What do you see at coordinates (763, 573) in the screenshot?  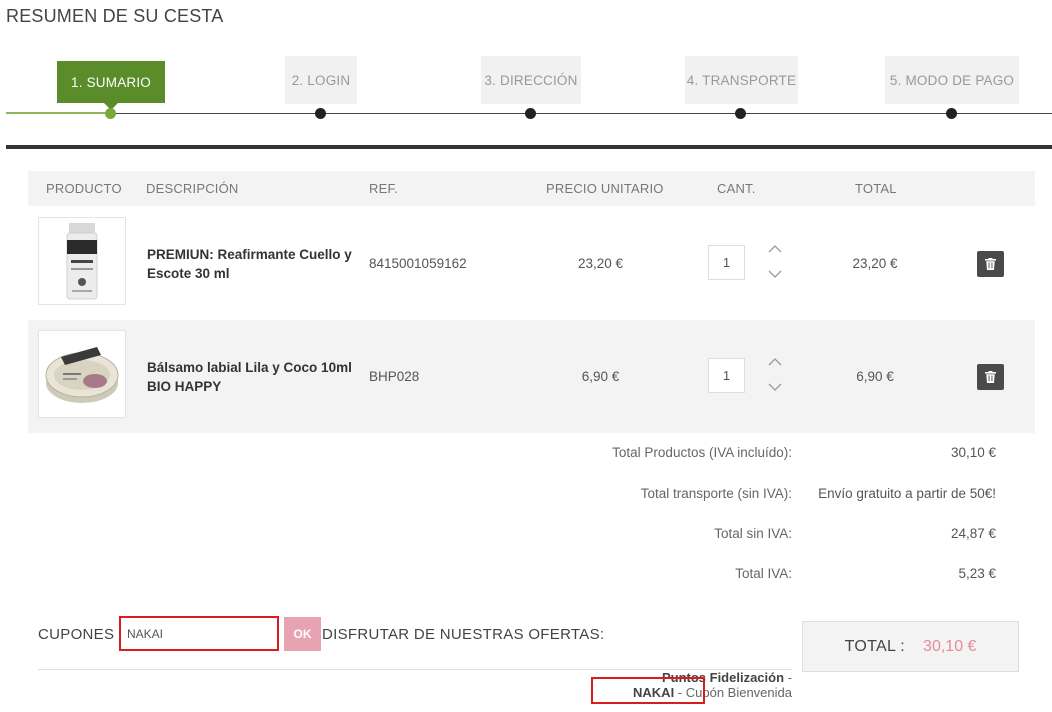 I see `summary-tax-label: Total IVA:` at bounding box center [763, 573].